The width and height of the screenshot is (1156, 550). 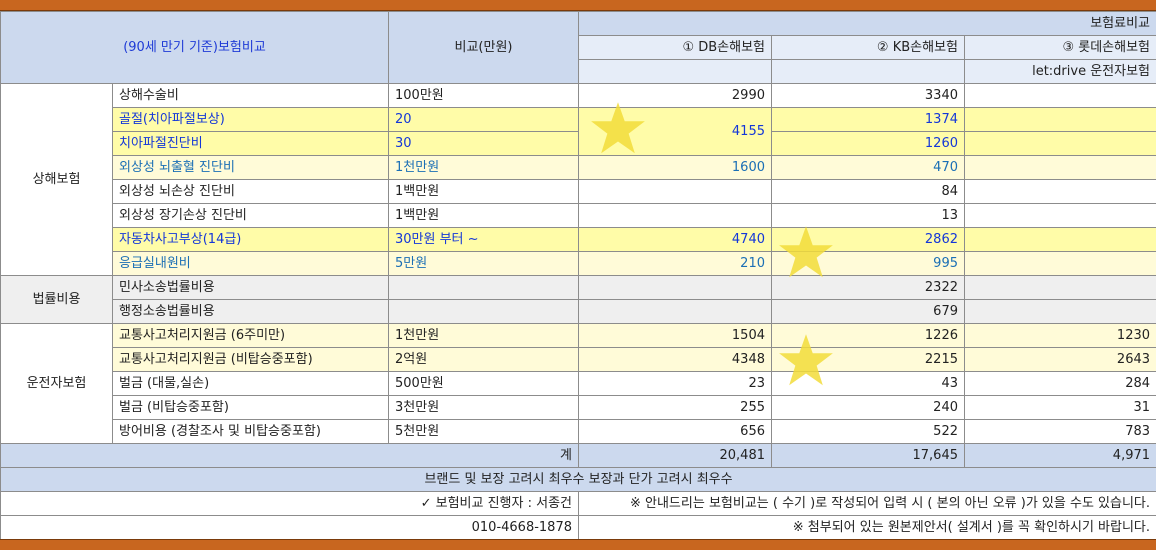 What do you see at coordinates (868, 167) in the screenshot?
I see `row-kb: 470` at bounding box center [868, 167].